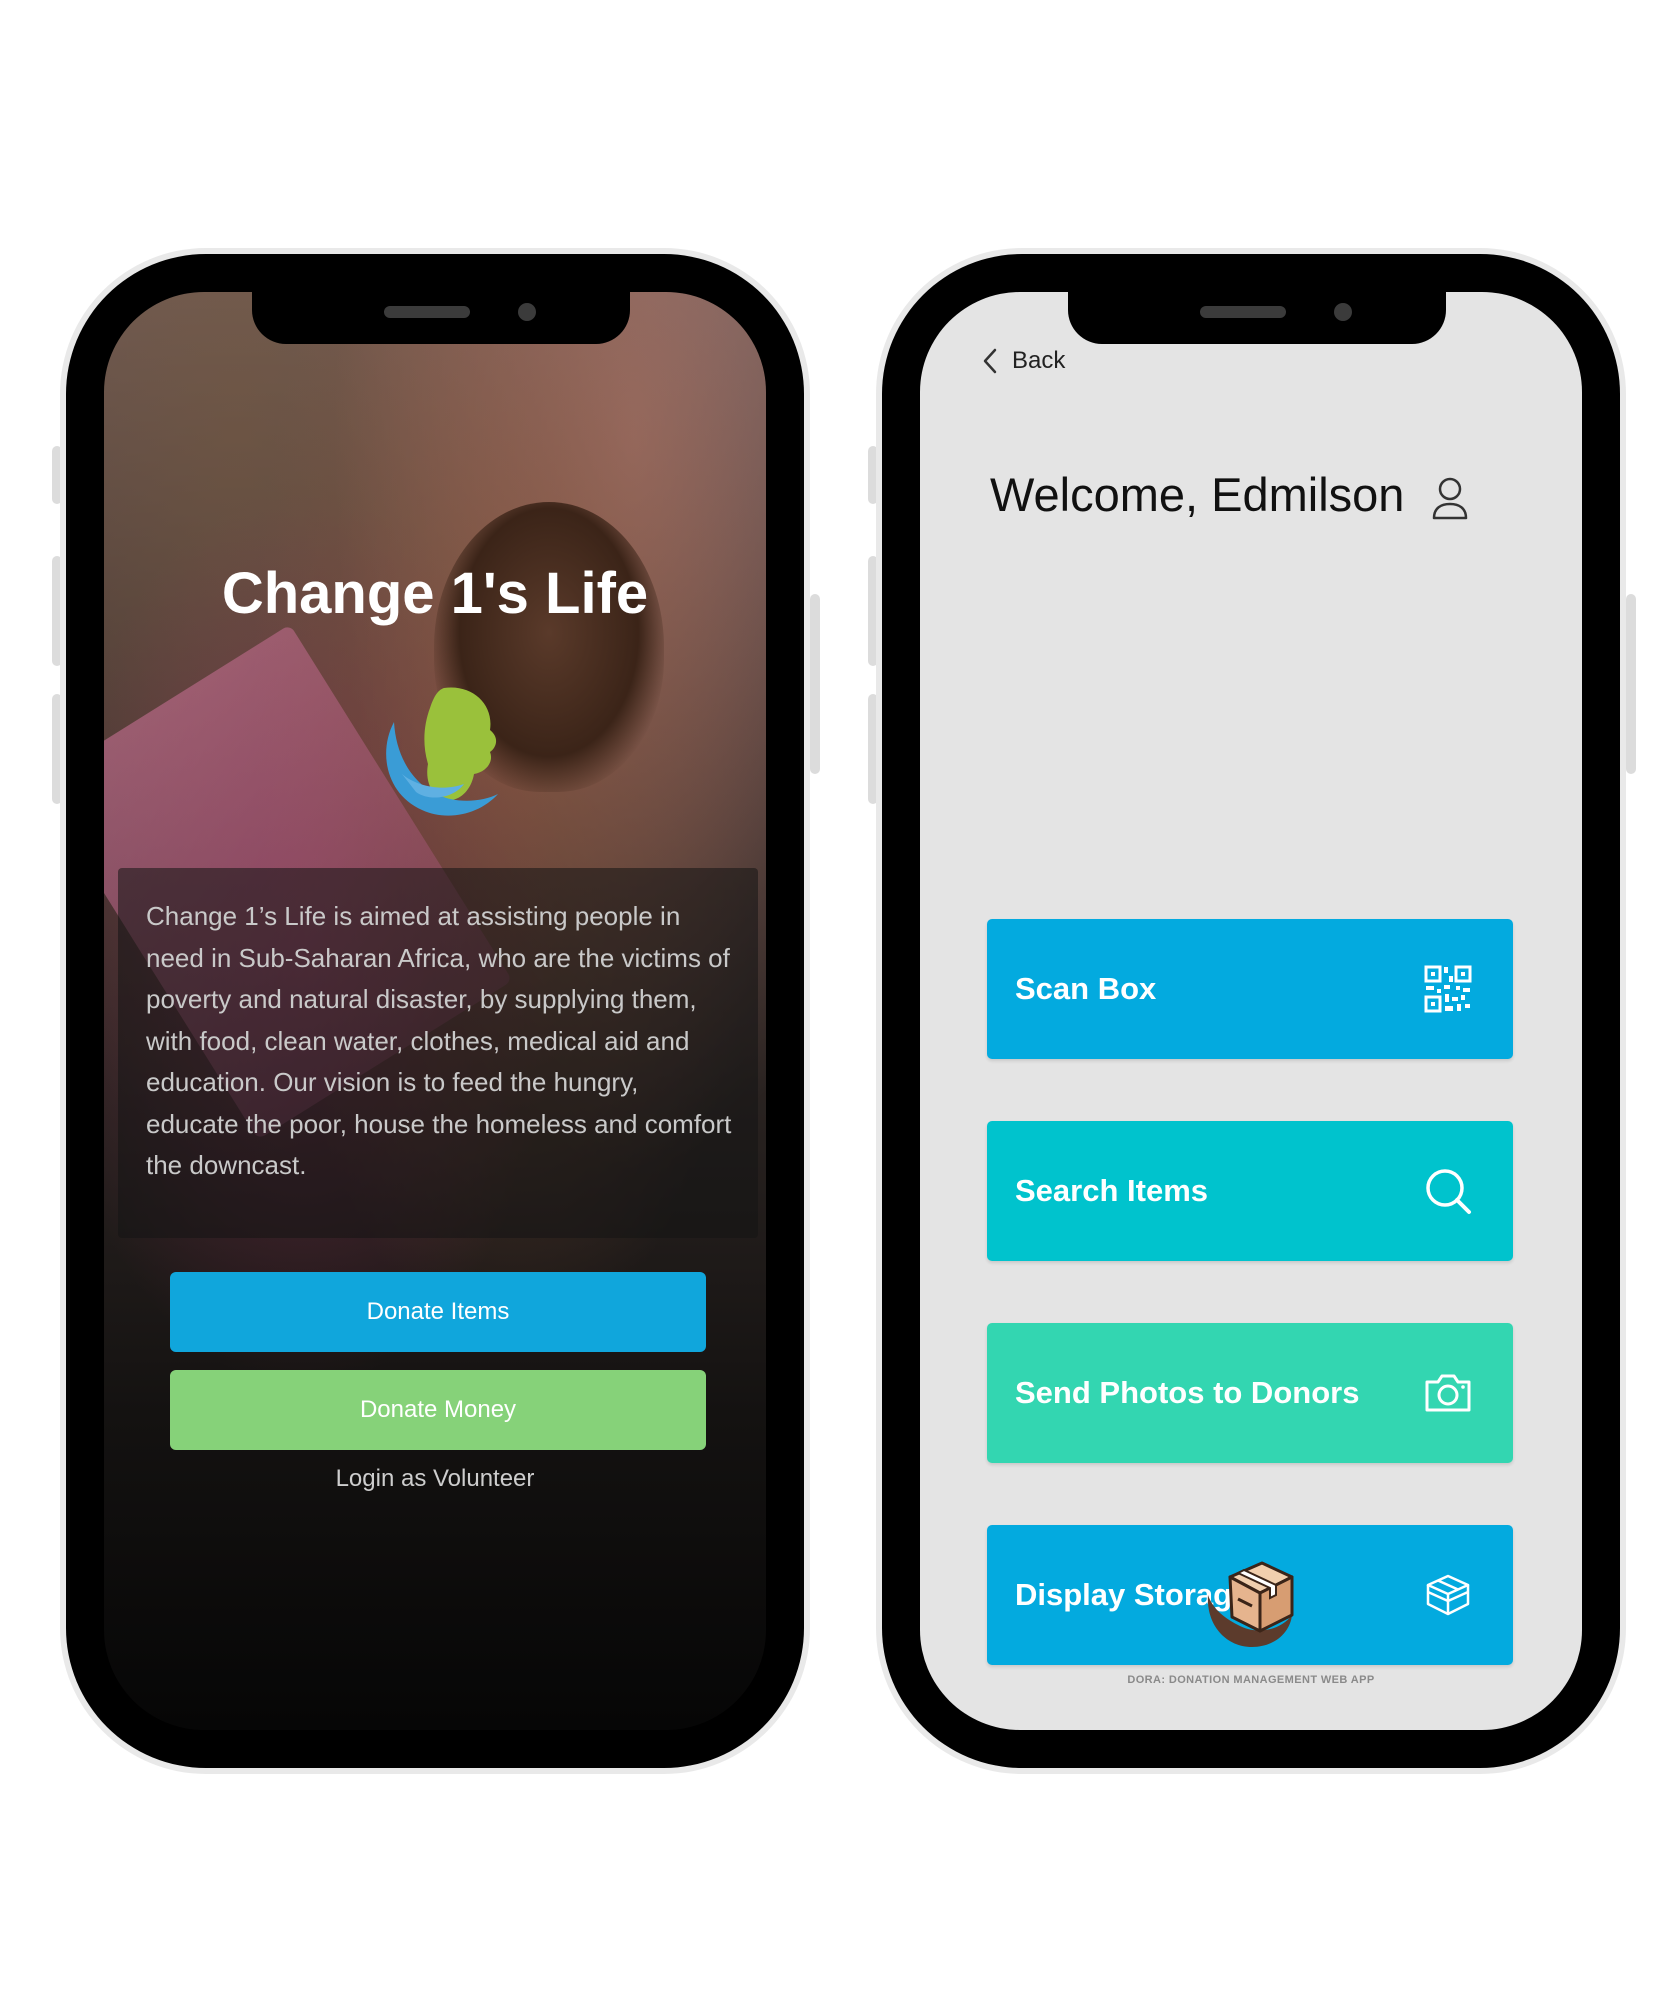 The width and height of the screenshot is (1679, 2000). What do you see at coordinates (442, 751) in the screenshot?
I see `change-life-logo` at bounding box center [442, 751].